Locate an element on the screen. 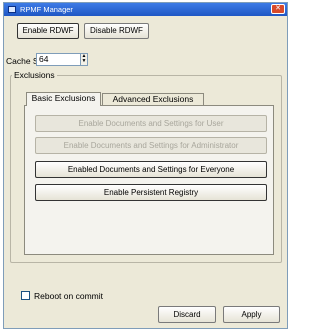 The height and width of the screenshot is (335, 320). reboot-on-commit-checkbox is located at coordinates (25, 295).